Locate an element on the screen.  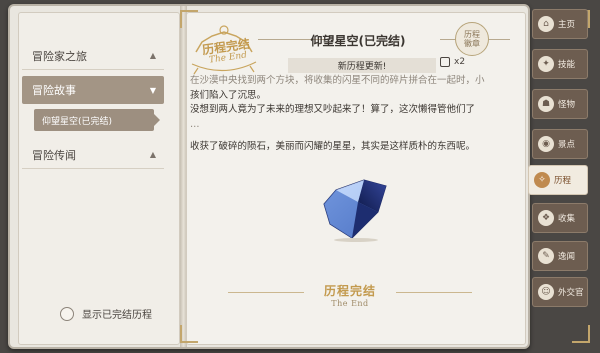
tab-scenic-spots: ◉ 景点 is located at coordinates (560, 144).